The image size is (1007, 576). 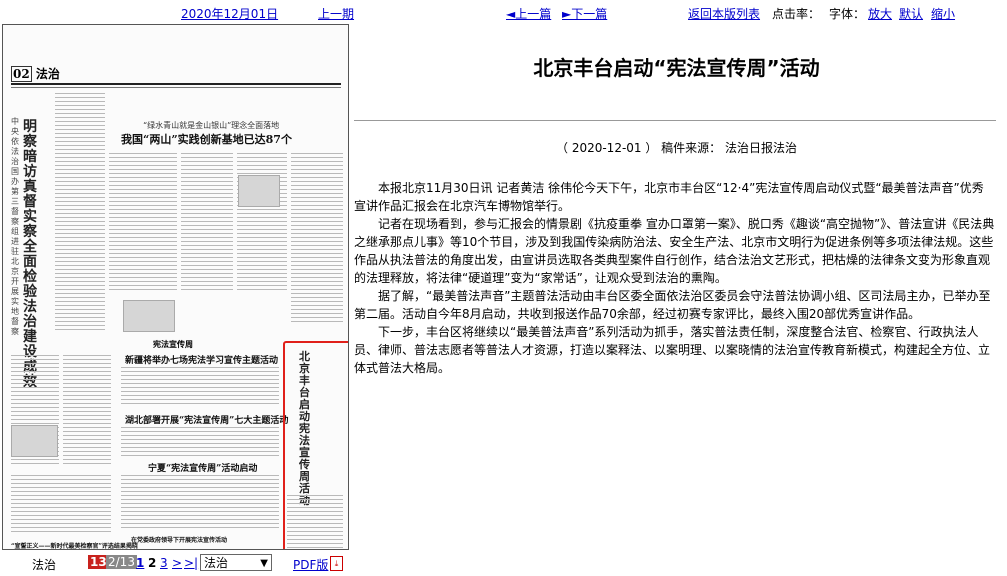 What do you see at coordinates (911, 13) in the screenshot?
I see `font-default-link: 默认` at bounding box center [911, 13].